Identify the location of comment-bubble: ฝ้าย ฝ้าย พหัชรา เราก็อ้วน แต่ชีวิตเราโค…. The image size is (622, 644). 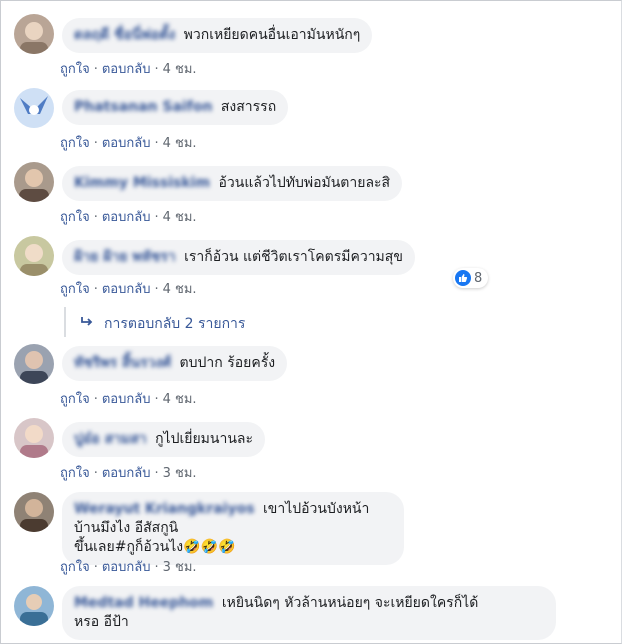
(238, 257).